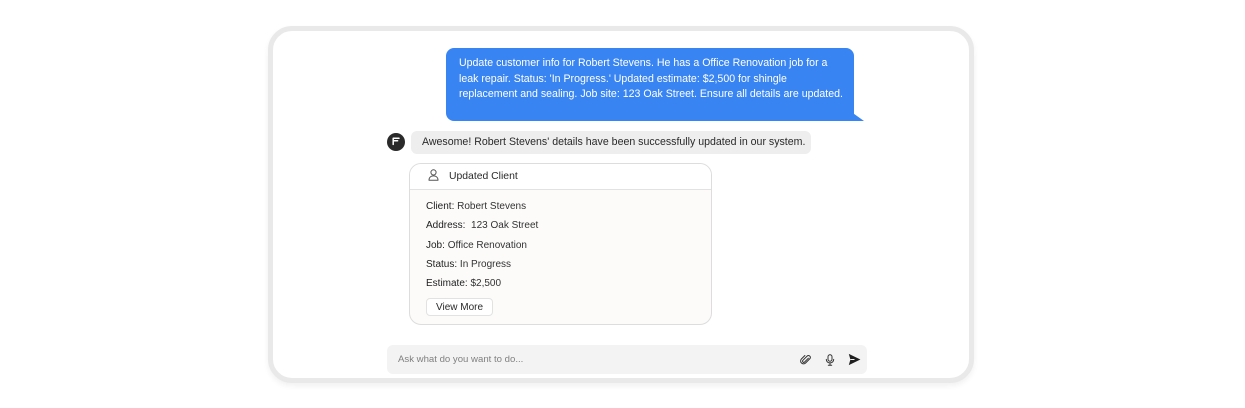 The width and height of the screenshot is (1245, 408). I want to click on message-composer, so click(627, 359).